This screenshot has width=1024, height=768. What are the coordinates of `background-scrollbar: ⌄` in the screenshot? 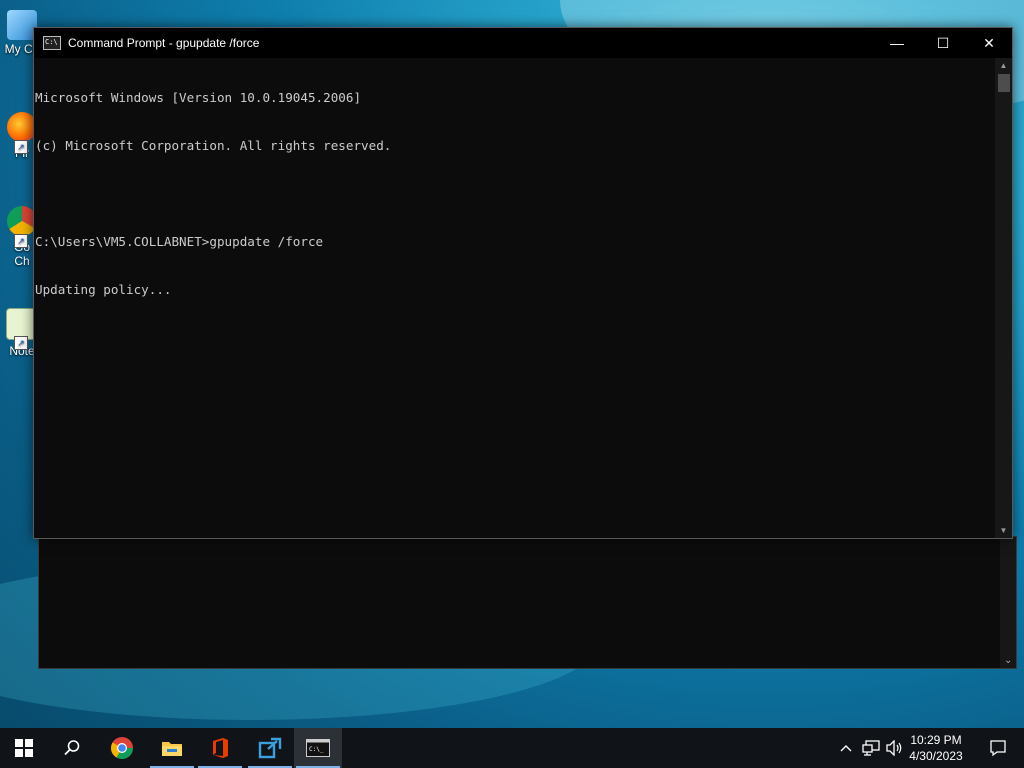 It's located at (1008, 602).